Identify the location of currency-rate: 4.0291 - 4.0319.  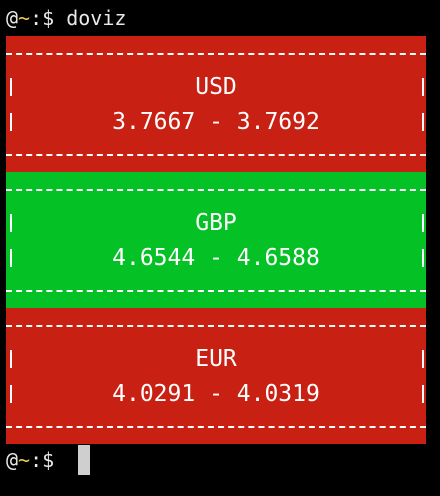
(216, 394).